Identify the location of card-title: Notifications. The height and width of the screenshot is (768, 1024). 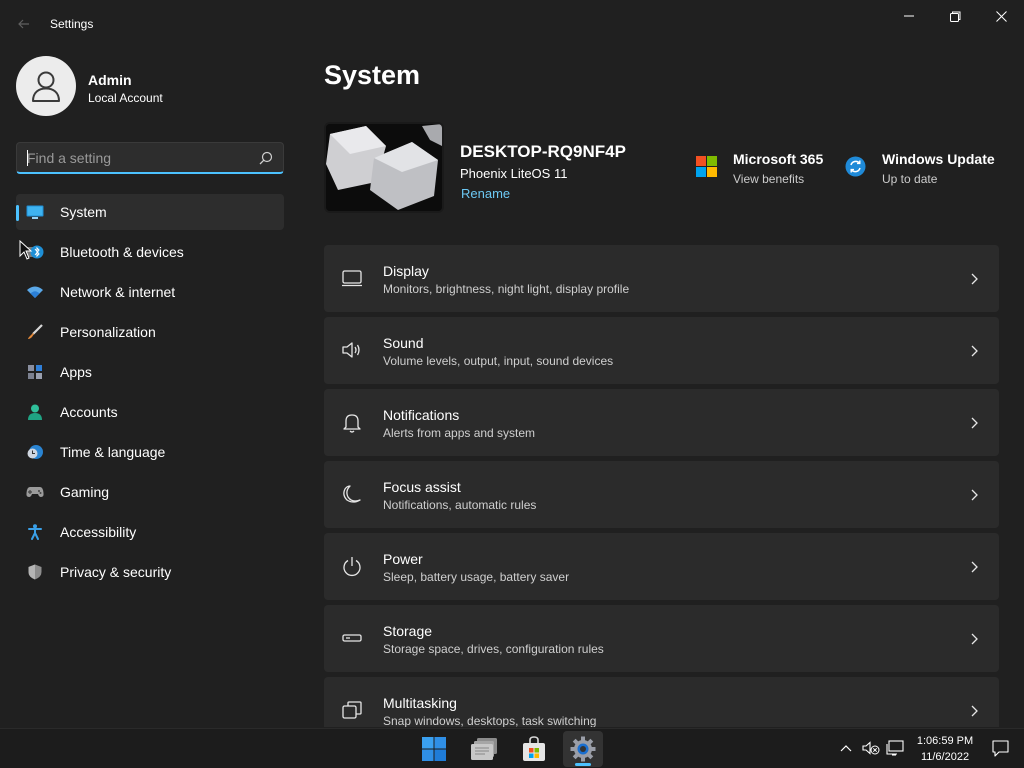
(421, 415).